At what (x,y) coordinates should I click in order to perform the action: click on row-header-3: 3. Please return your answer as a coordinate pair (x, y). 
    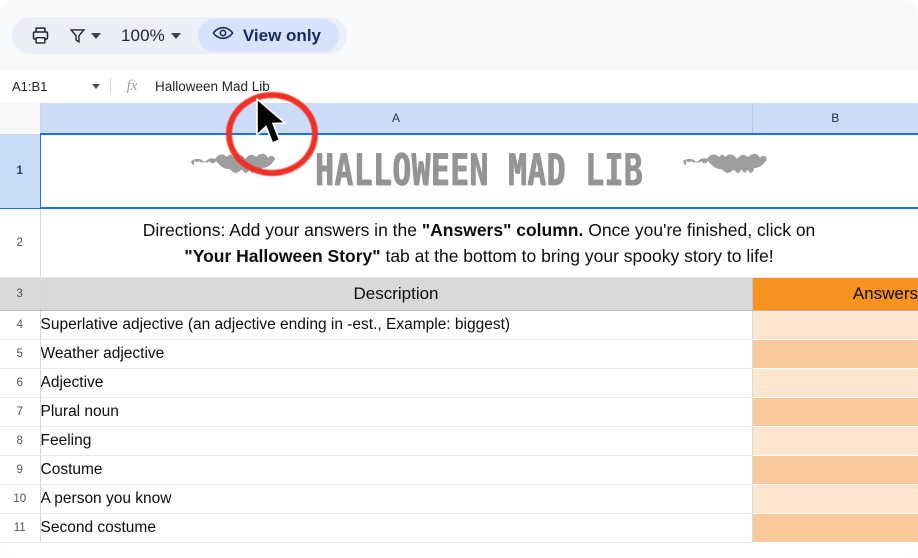
    Looking at the image, I should click on (20, 294).